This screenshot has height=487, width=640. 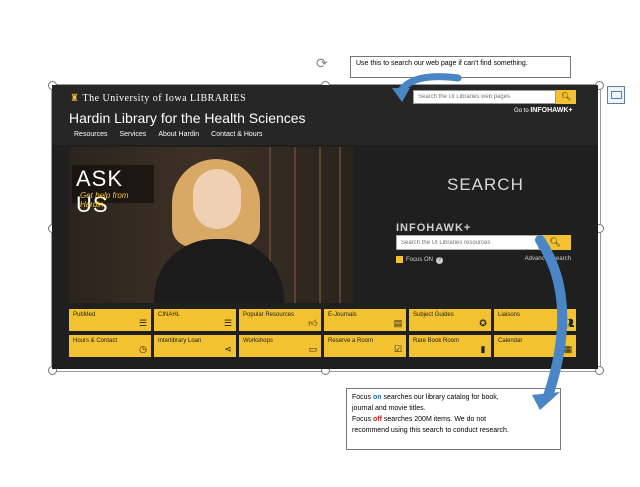 I want to click on arrow-head-web-search, so click(x=401, y=95).